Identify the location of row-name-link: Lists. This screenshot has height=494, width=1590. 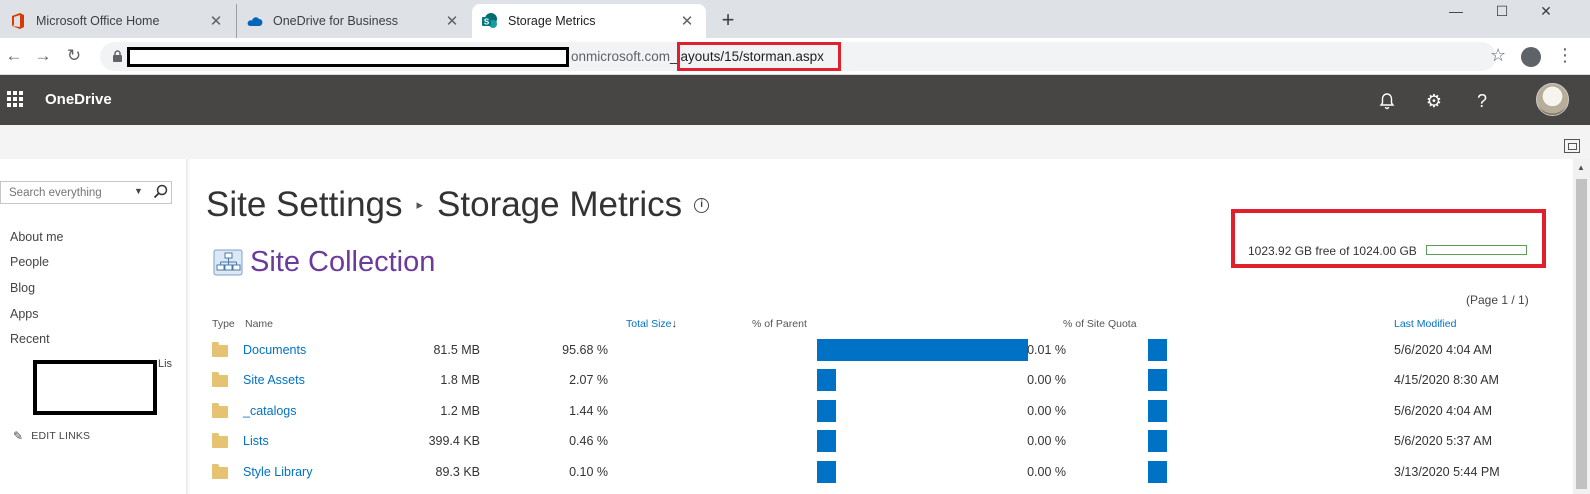
(256, 441).